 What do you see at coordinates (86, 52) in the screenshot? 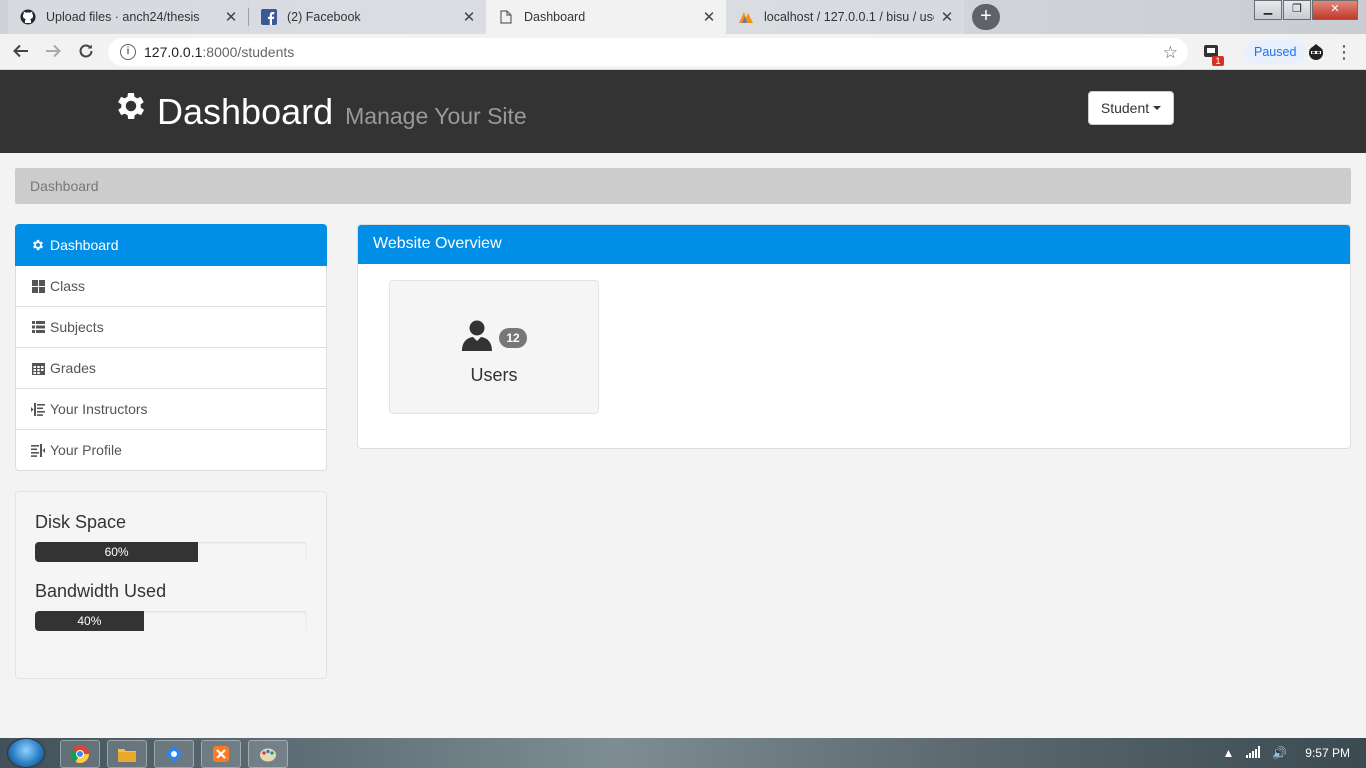
I see `reload-icon` at bounding box center [86, 52].